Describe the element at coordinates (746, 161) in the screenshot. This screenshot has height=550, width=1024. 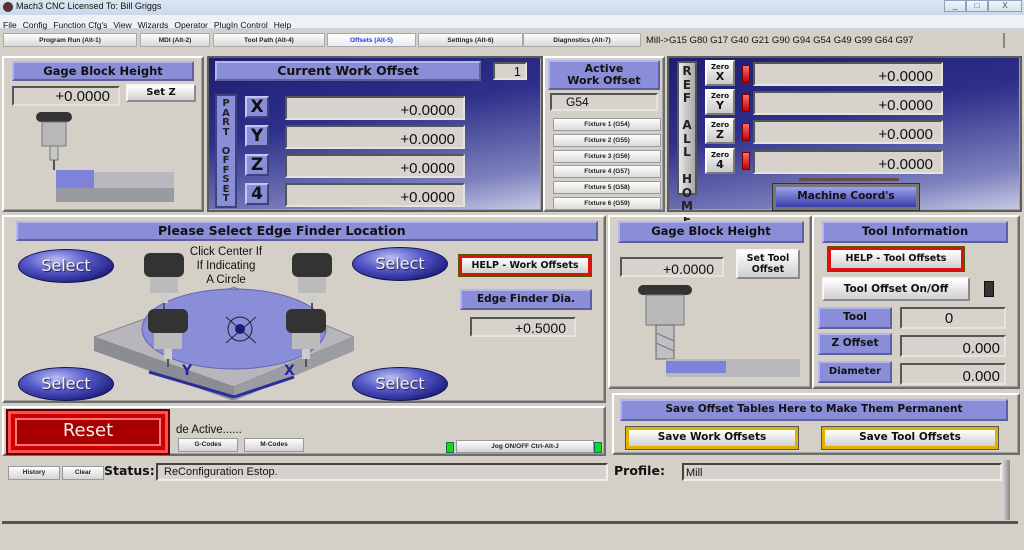
I see `4-ref-led` at that location.